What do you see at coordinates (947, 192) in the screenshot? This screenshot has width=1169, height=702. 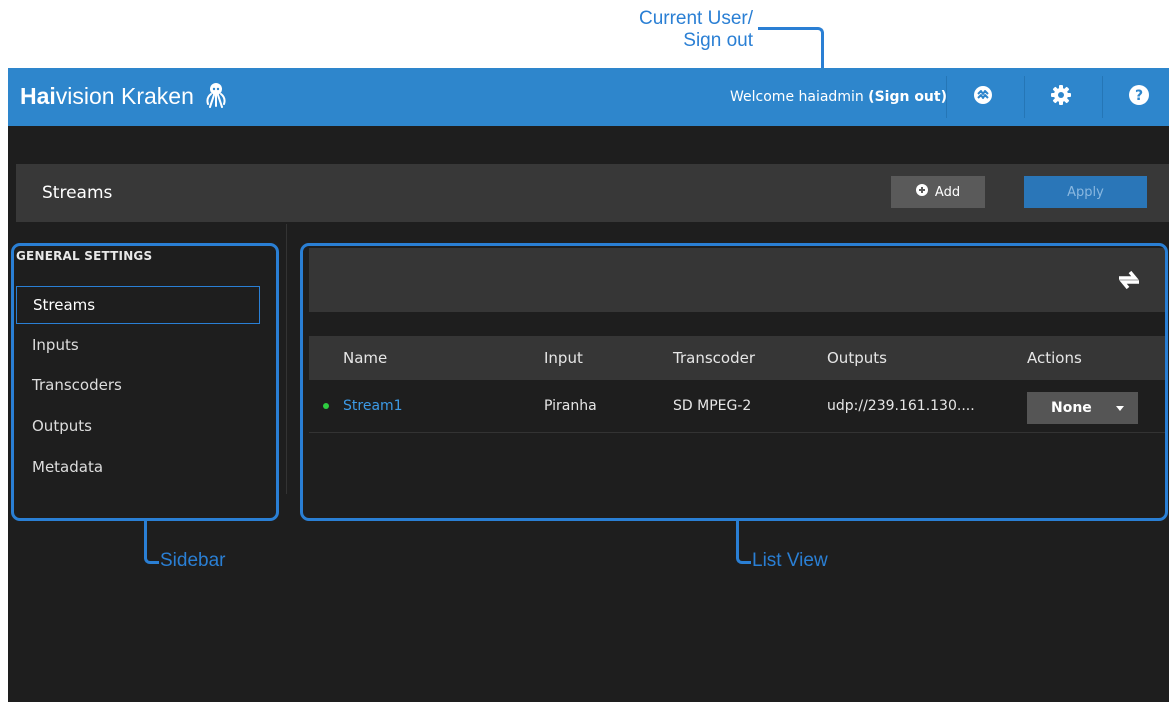 I see `add-button-label: Add` at bounding box center [947, 192].